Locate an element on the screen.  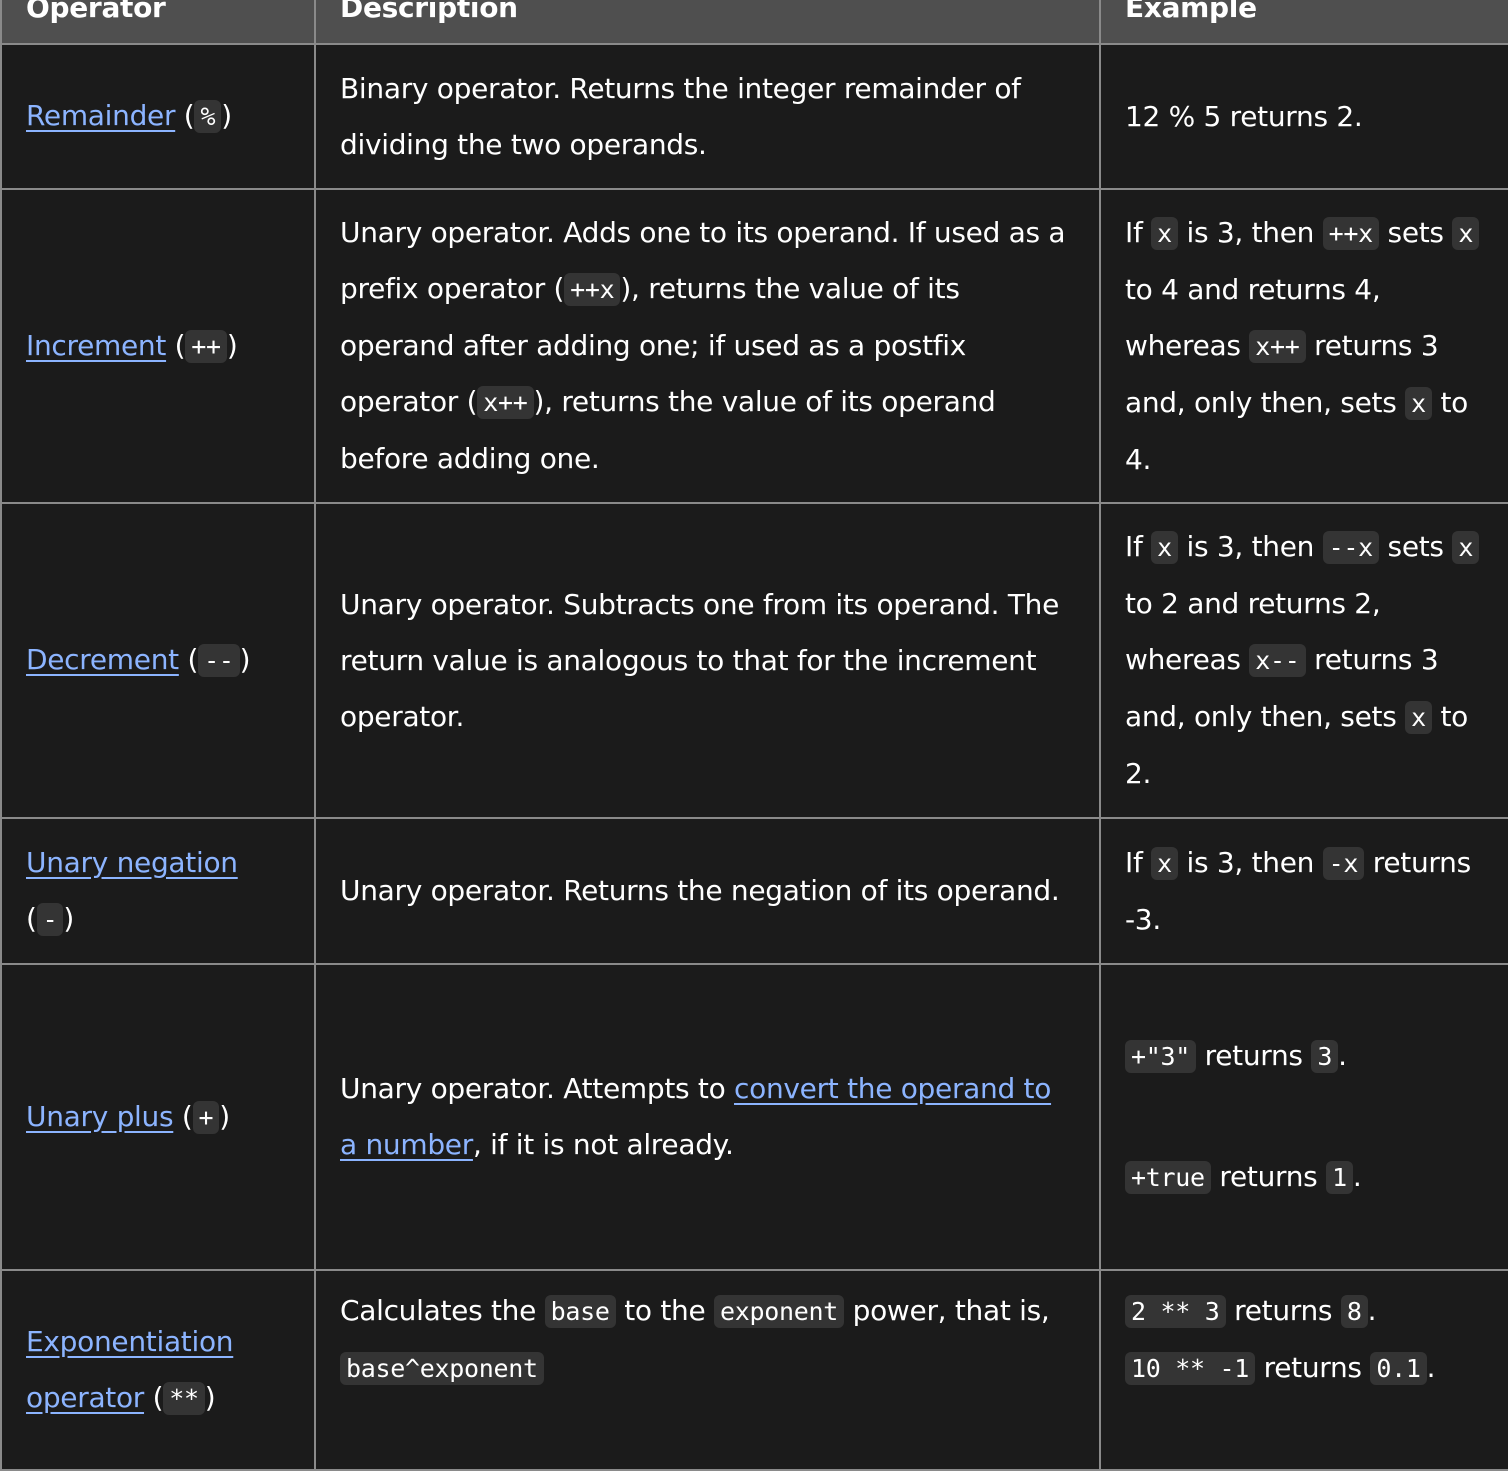
header-operator: Operator is located at coordinates (158, 22).